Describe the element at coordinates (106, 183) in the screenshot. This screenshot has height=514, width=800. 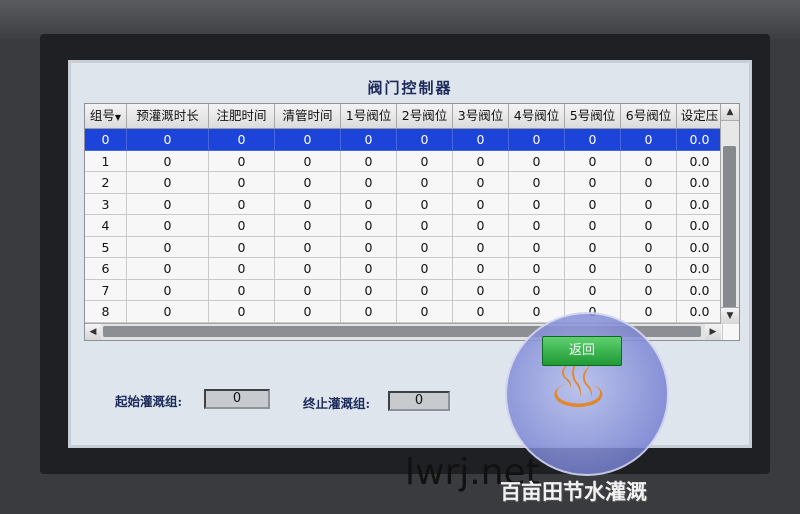
I see `table-cell: 2` at that location.